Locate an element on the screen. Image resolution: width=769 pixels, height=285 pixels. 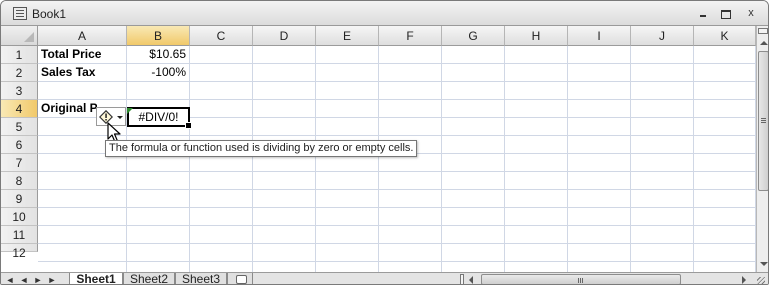
error-indicator-icon is located at coordinates (130, 111).